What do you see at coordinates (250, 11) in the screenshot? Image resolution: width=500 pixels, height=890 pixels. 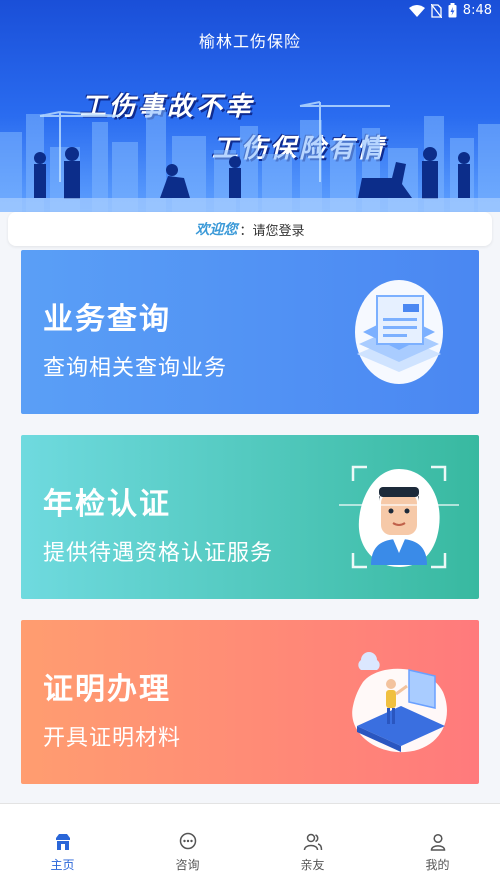 I see `status-bar: 8:48` at bounding box center [250, 11].